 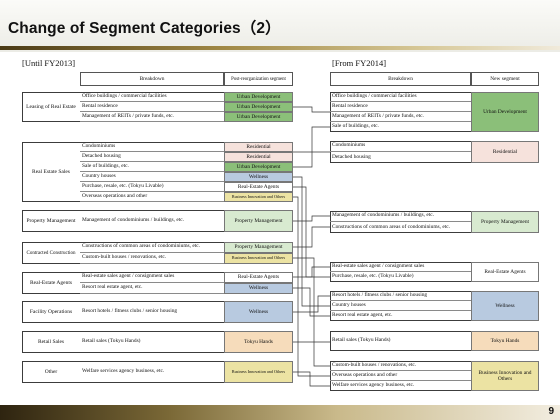 I want to click on left-item: Custom-built houses / renovations, etc., so click(x=152, y=258).